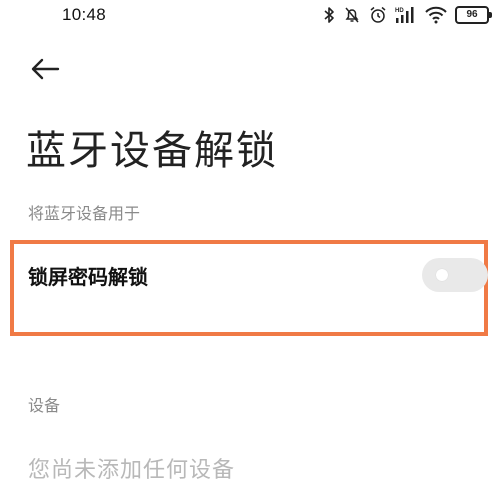 The image size is (499, 490). I want to click on status-icons: HD 96, so click(407, 15).